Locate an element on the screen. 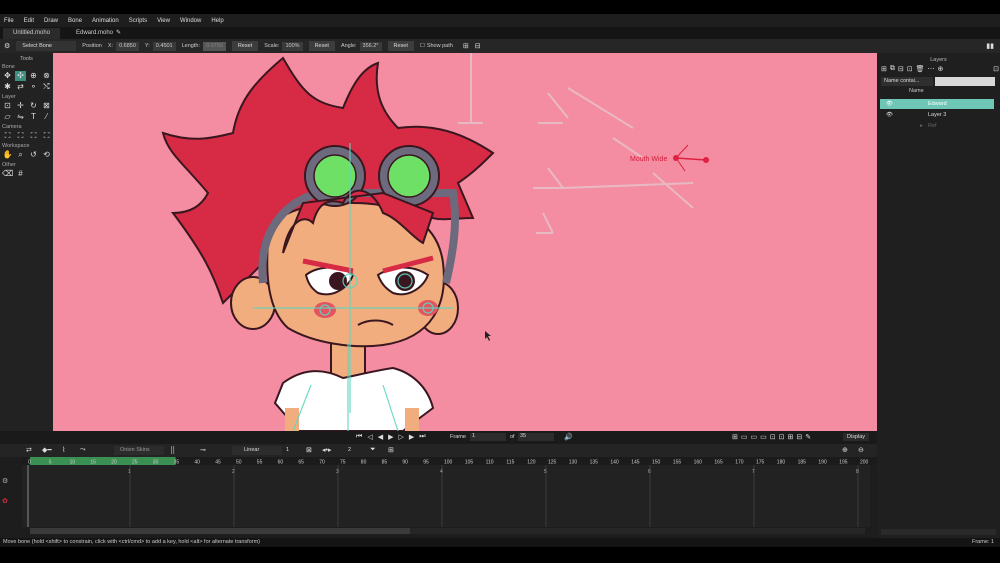 The width and height of the screenshot is (1000, 563). curve-icon: ⌇ is located at coordinates (63, 450).